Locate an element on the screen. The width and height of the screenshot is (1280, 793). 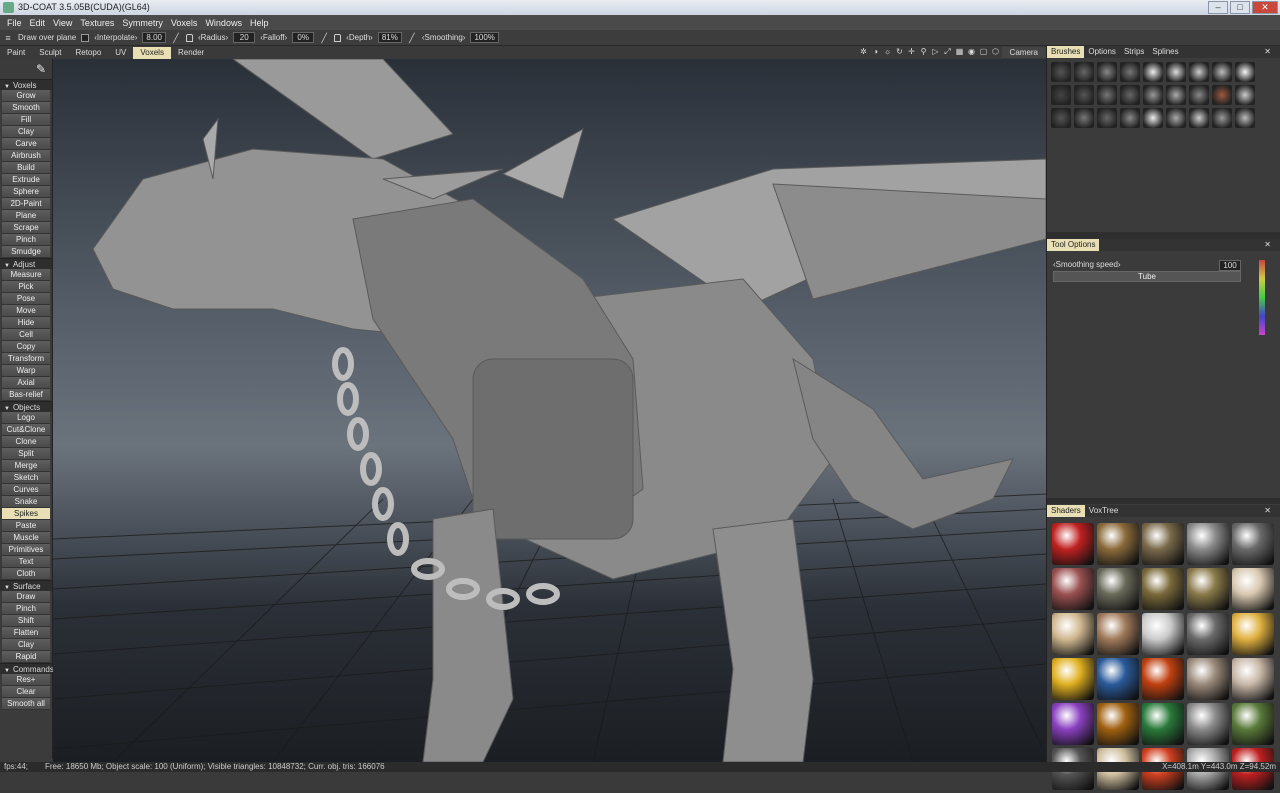
tool-rapid: Rapid is located at coordinates (26, 657).